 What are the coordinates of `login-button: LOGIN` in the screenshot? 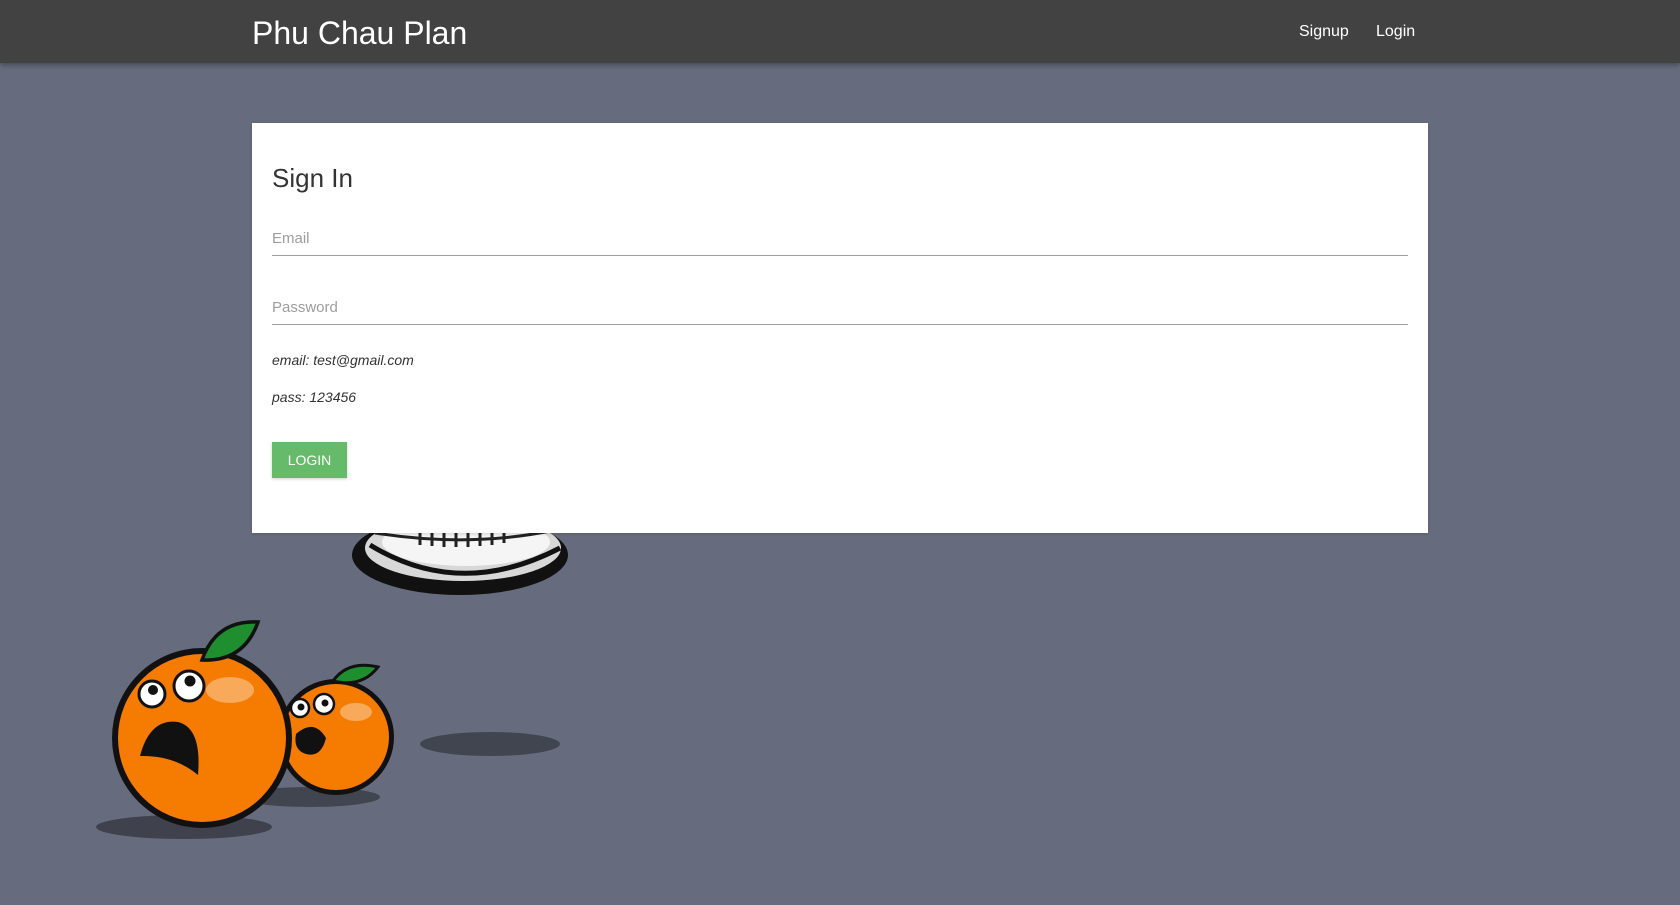 It's located at (309, 460).